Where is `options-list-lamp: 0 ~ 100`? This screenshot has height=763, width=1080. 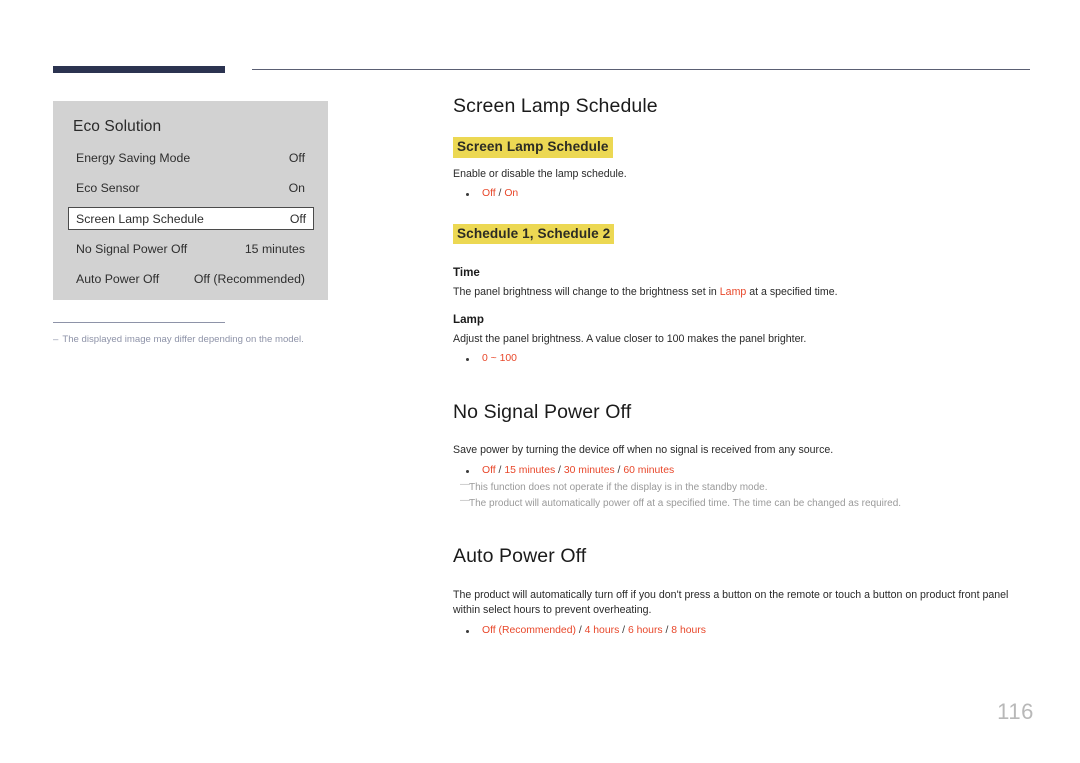 options-list-lamp: 0 ~ 100 is located at coordinates (743, 359).